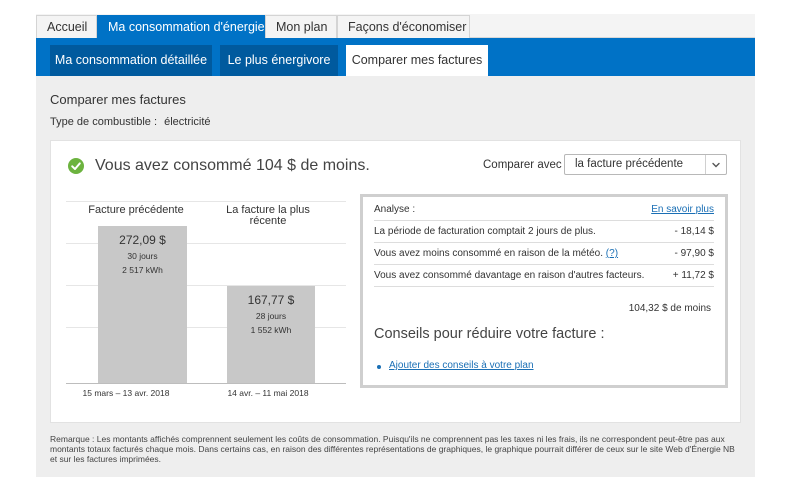 The width and height of the screenshot is (798, 484). Describe the element at coordinates (206, 383) in the screenshot. I see `chart-baseline` at that location.